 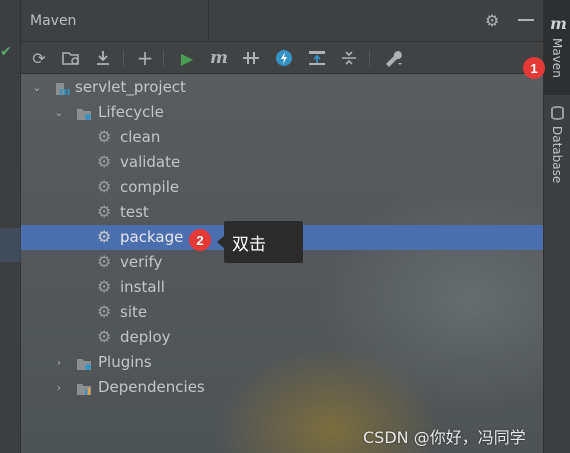 What do you see at coordinates (141, 262) in the screenshot?
I see `goal-label: verify` at bounding box center [141, 262].